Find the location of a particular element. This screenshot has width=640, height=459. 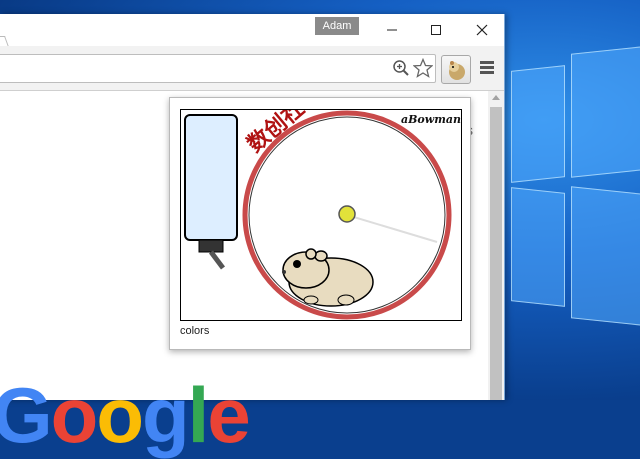

wheel-hub-icon is located at coordinates (347, 214).